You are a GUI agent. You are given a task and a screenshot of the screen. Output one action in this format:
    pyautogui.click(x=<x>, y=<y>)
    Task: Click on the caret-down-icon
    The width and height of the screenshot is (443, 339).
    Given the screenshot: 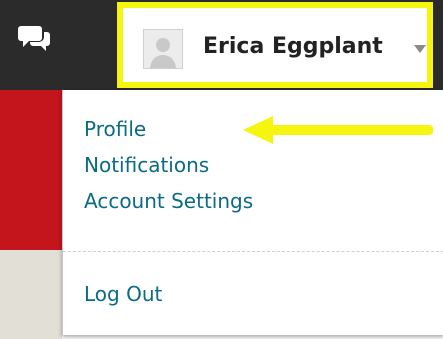 What is the action you would take?
    pyautogui.click(x=420, y=49)
    